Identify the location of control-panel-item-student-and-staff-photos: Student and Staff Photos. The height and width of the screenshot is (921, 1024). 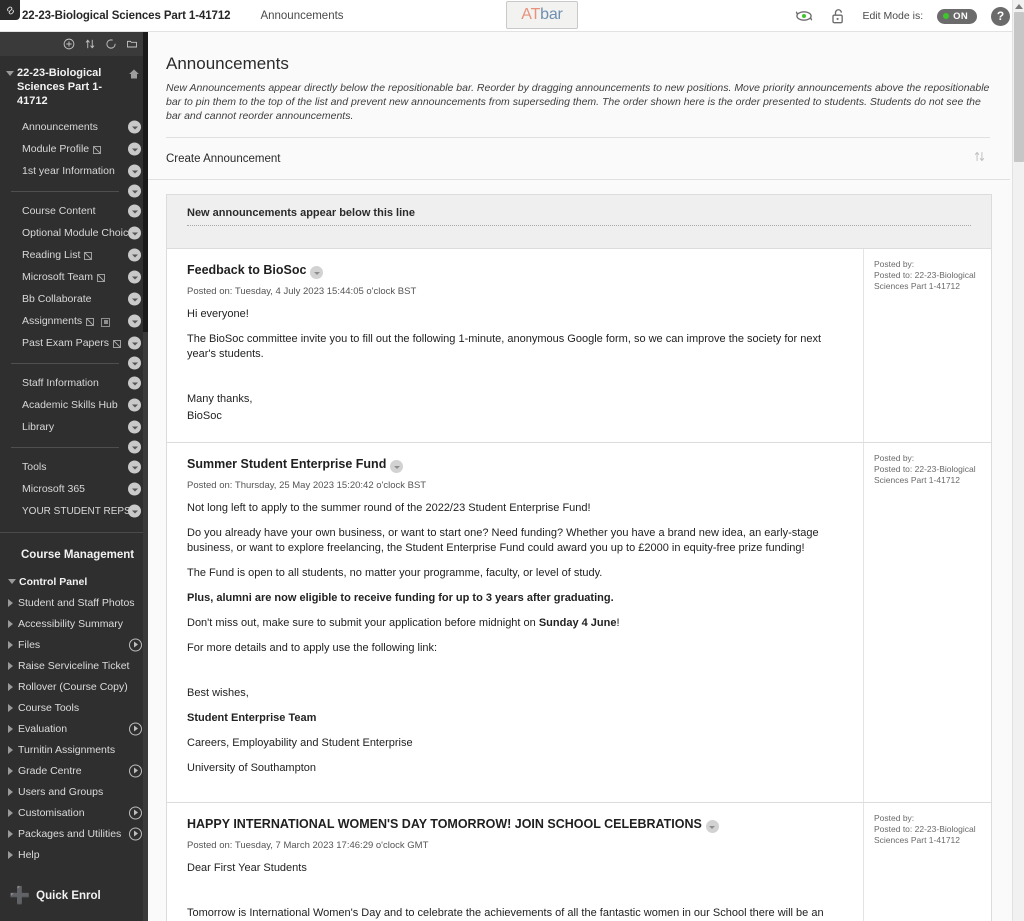
(74, 602).